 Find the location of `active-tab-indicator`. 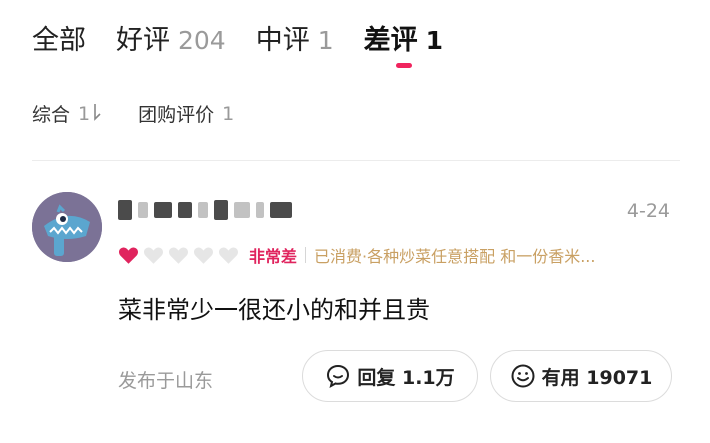

active-tab-indicator is located at coordinates (403, 65).